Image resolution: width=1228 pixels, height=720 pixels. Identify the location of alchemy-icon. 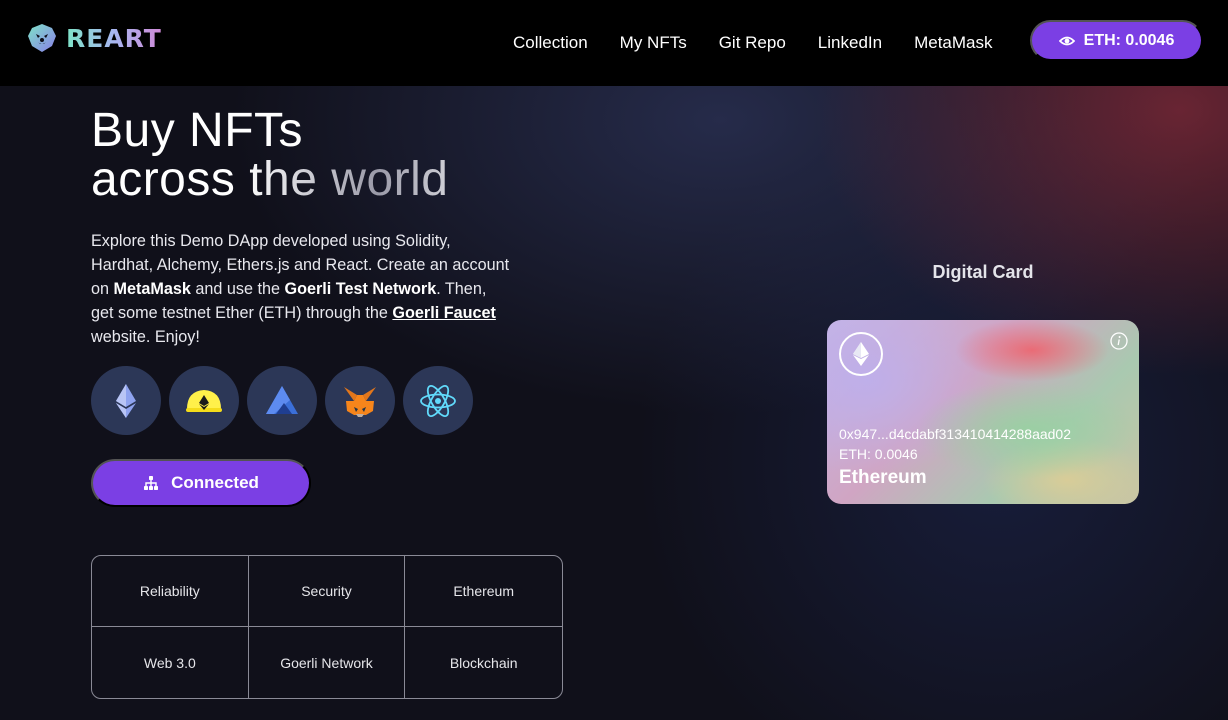
(282, 400).